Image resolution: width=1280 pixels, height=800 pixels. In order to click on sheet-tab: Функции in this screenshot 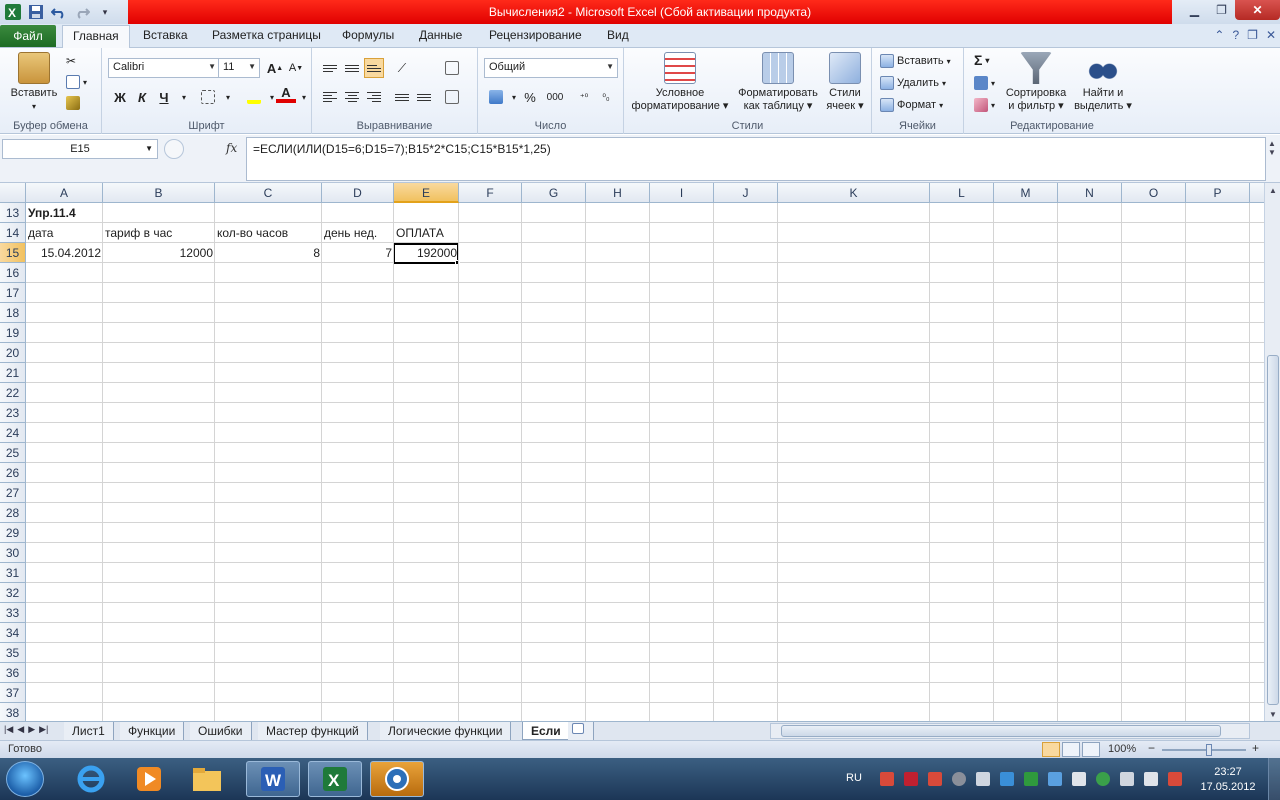, I will do `click(152, 731)`.